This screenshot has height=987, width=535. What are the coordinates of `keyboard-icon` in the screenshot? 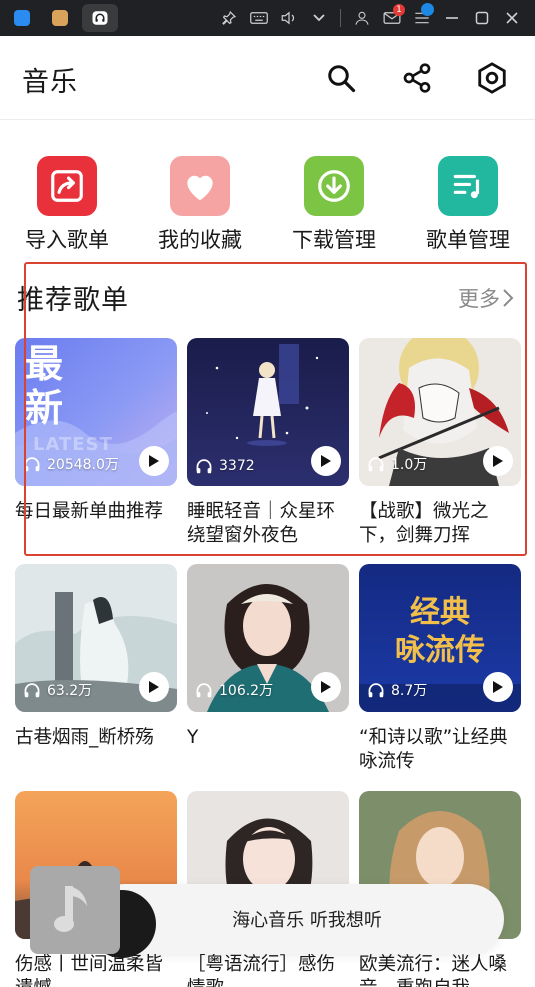 It's located at (259, 18).